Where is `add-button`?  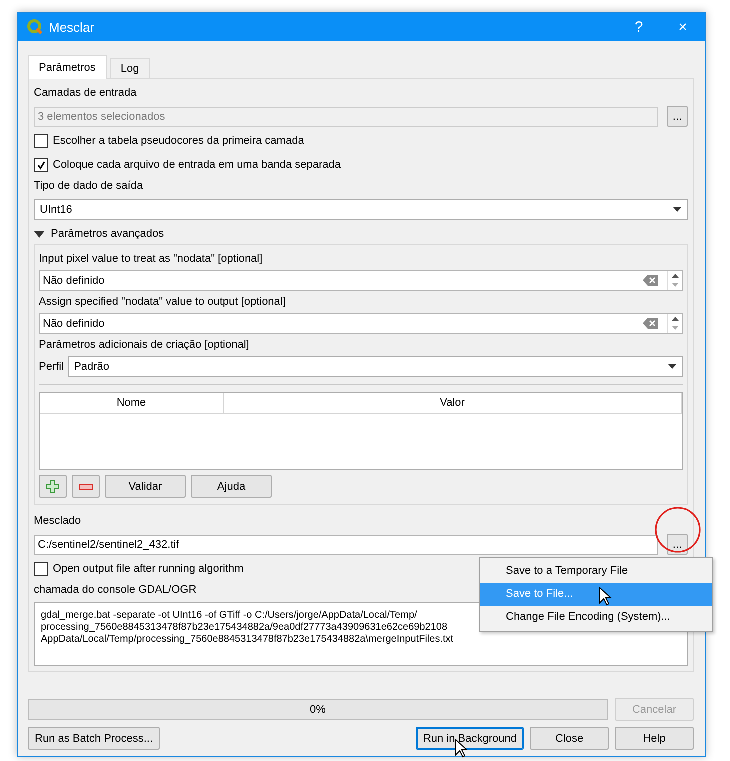
add-button is located at coordinates (53, 486).